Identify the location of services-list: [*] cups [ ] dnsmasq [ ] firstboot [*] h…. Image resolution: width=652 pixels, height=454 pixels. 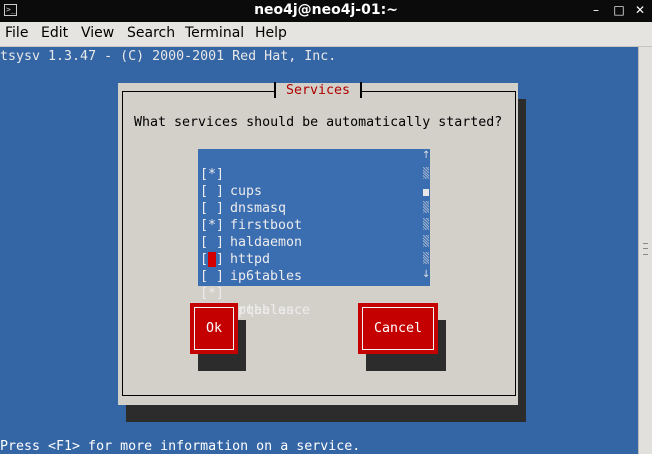
(314, 233).